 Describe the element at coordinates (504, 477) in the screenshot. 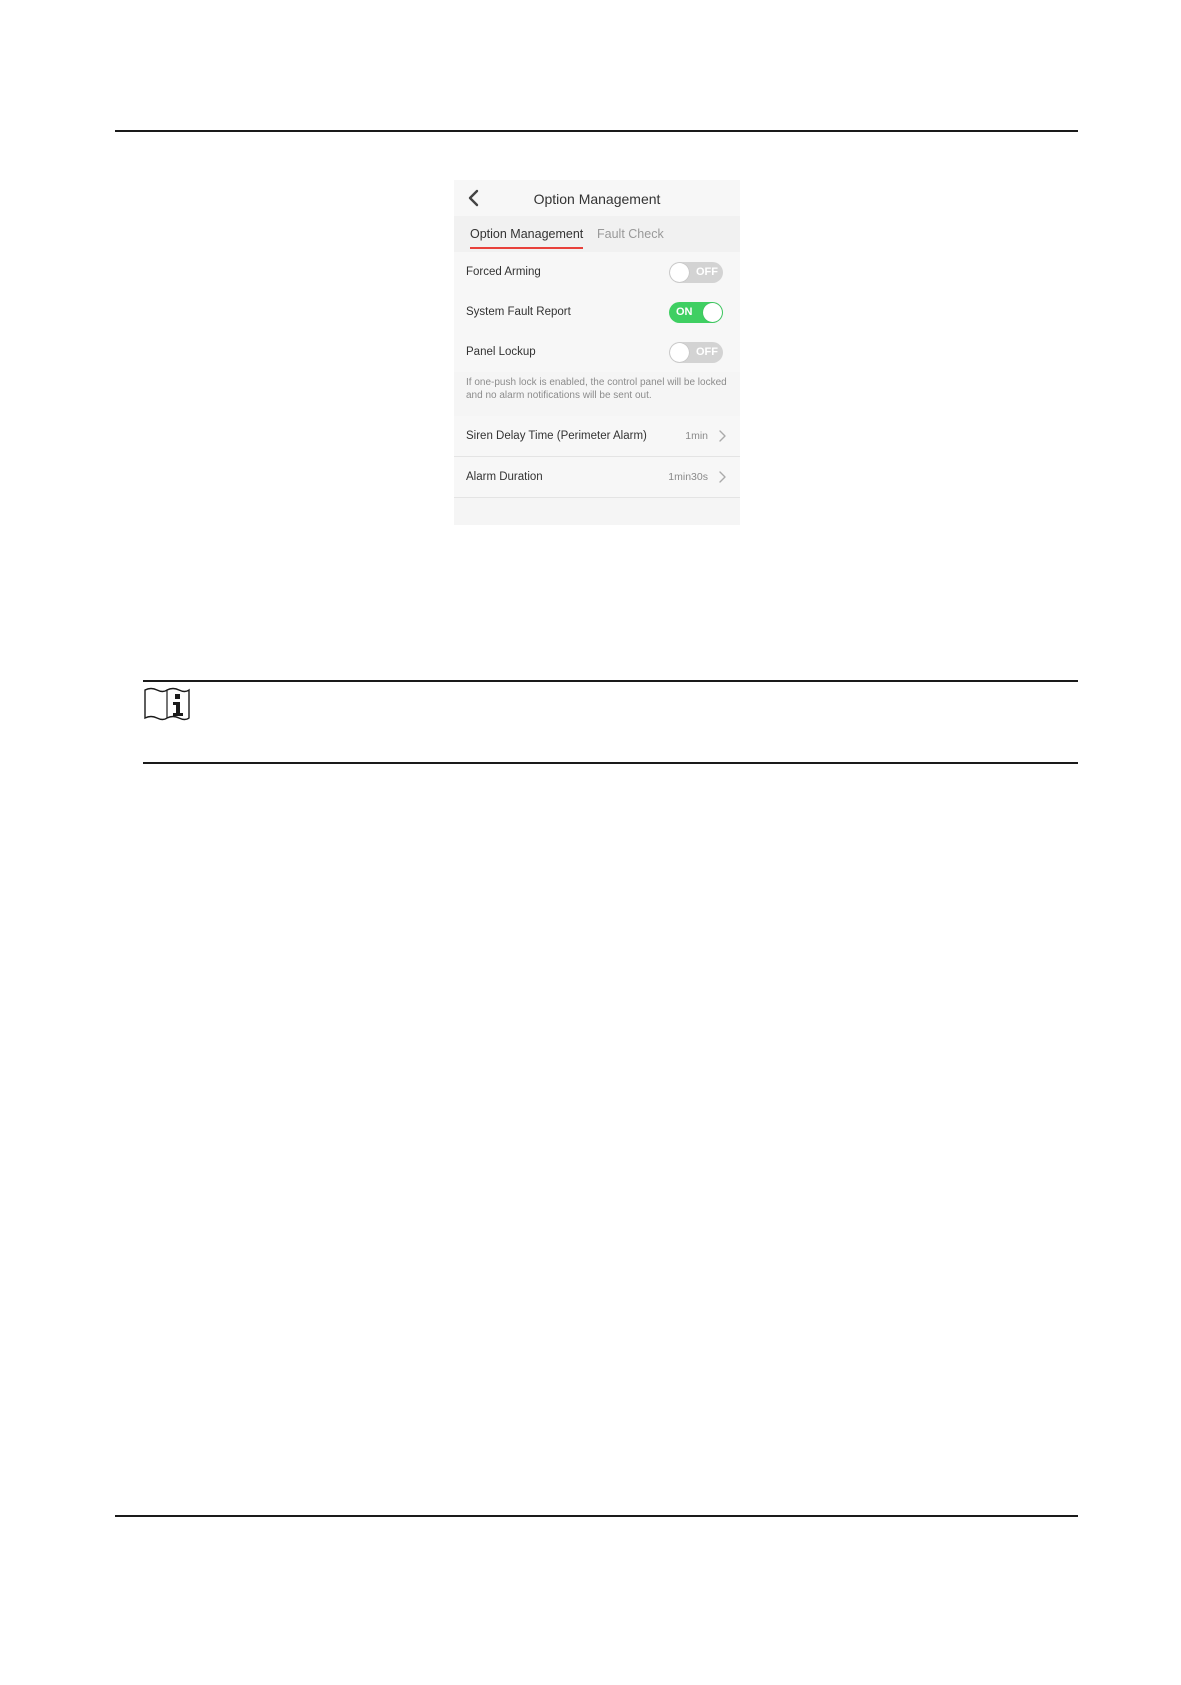

I see `alarm-duration-label: Alarm Duration` at that location.